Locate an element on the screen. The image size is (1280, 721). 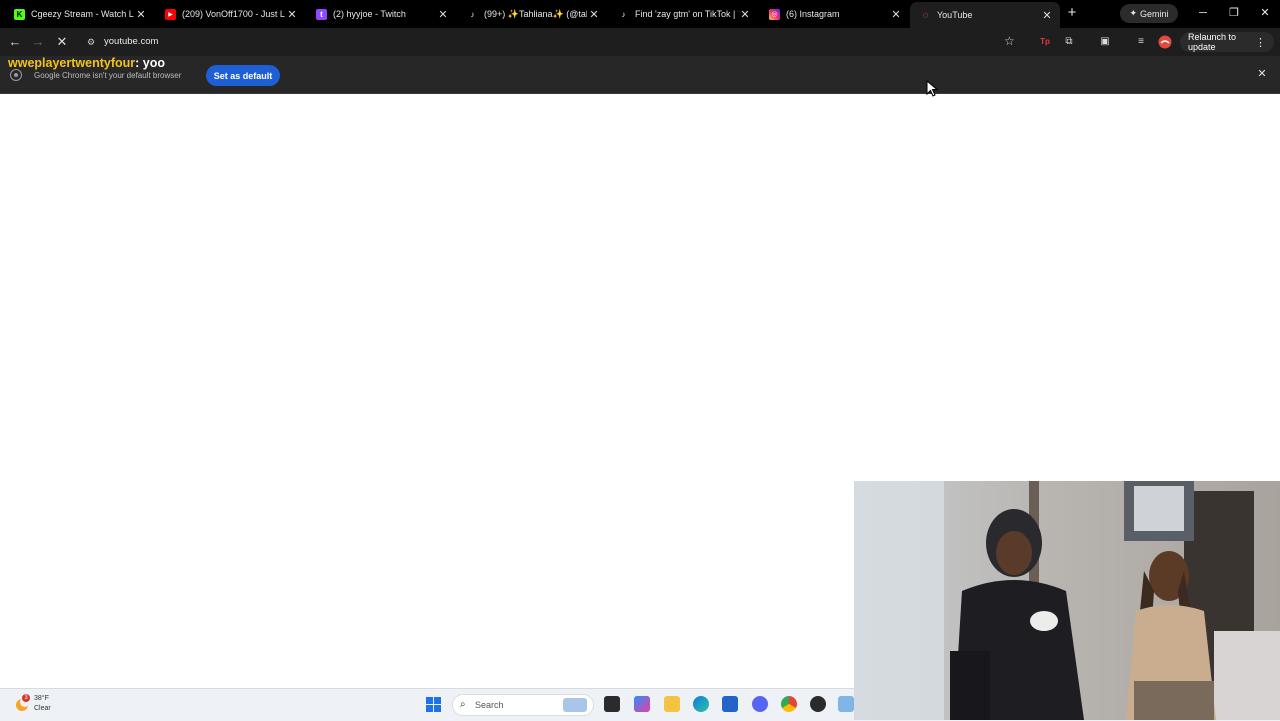
chat-message: yoo is located at coordinates (152, 63).